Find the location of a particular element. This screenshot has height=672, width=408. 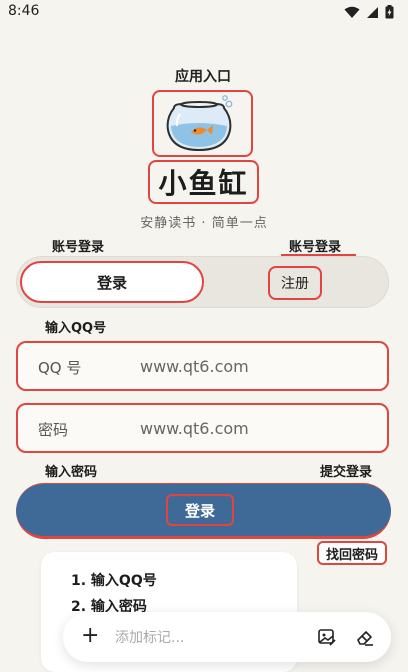

fishbowl-logo is located at coordinates (202, 123).